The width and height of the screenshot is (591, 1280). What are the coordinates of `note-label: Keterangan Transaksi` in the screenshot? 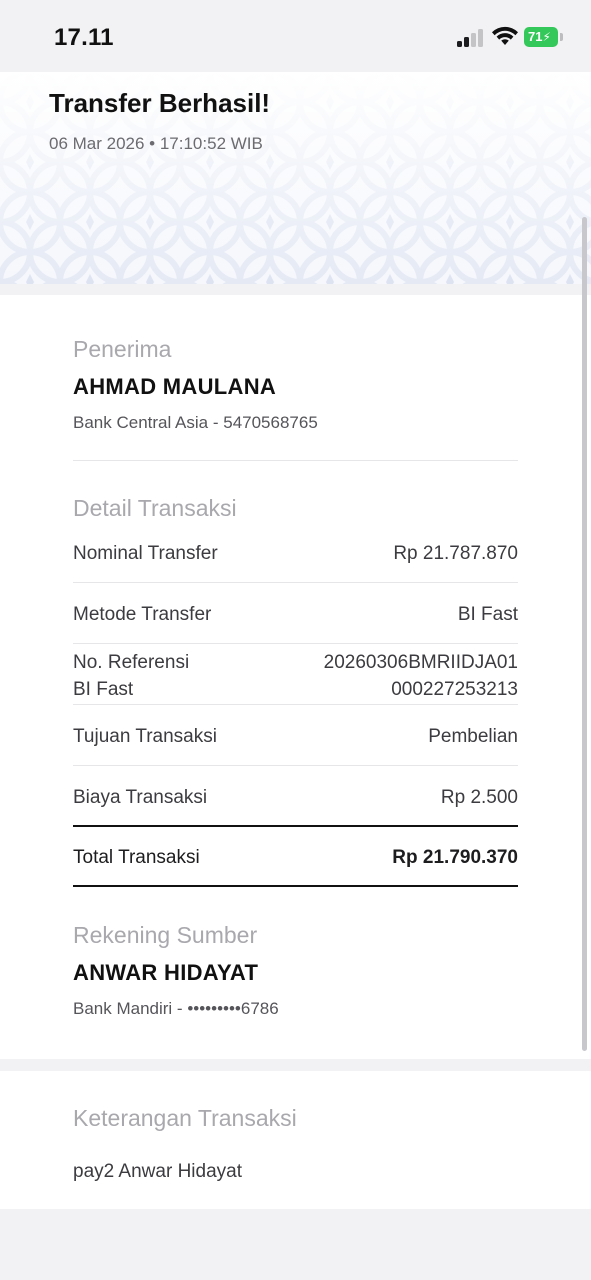 It's located at (185, 1118).